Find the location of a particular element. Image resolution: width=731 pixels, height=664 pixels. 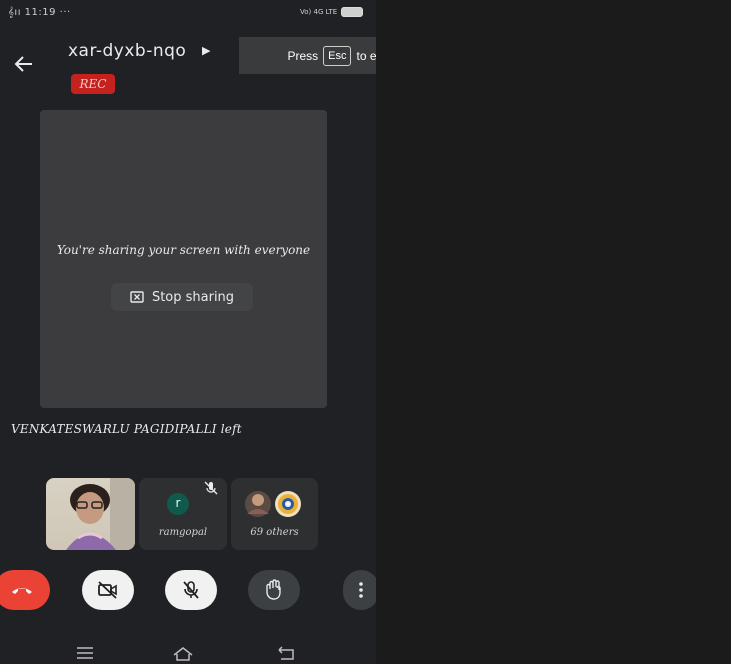

banner-prefix: Press is located at coordinates (303, 55).